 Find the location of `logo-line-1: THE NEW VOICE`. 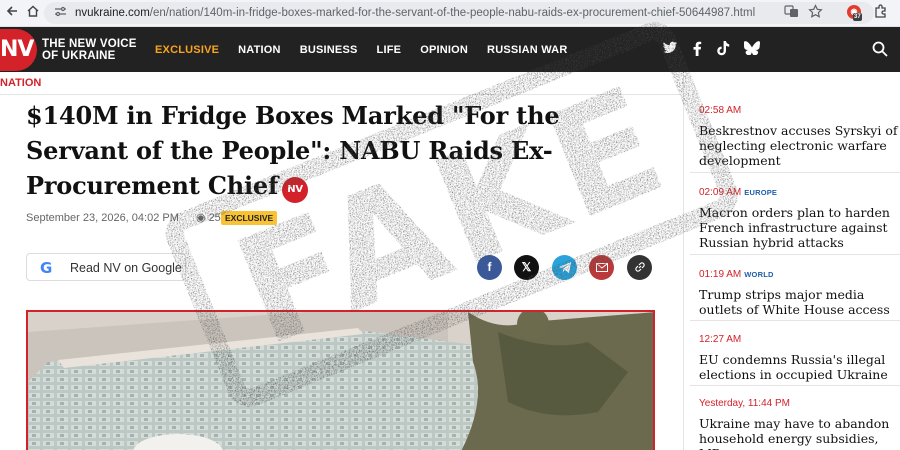

logo-line-1: THE NEW VOICE is located at coordinates (89, 44).